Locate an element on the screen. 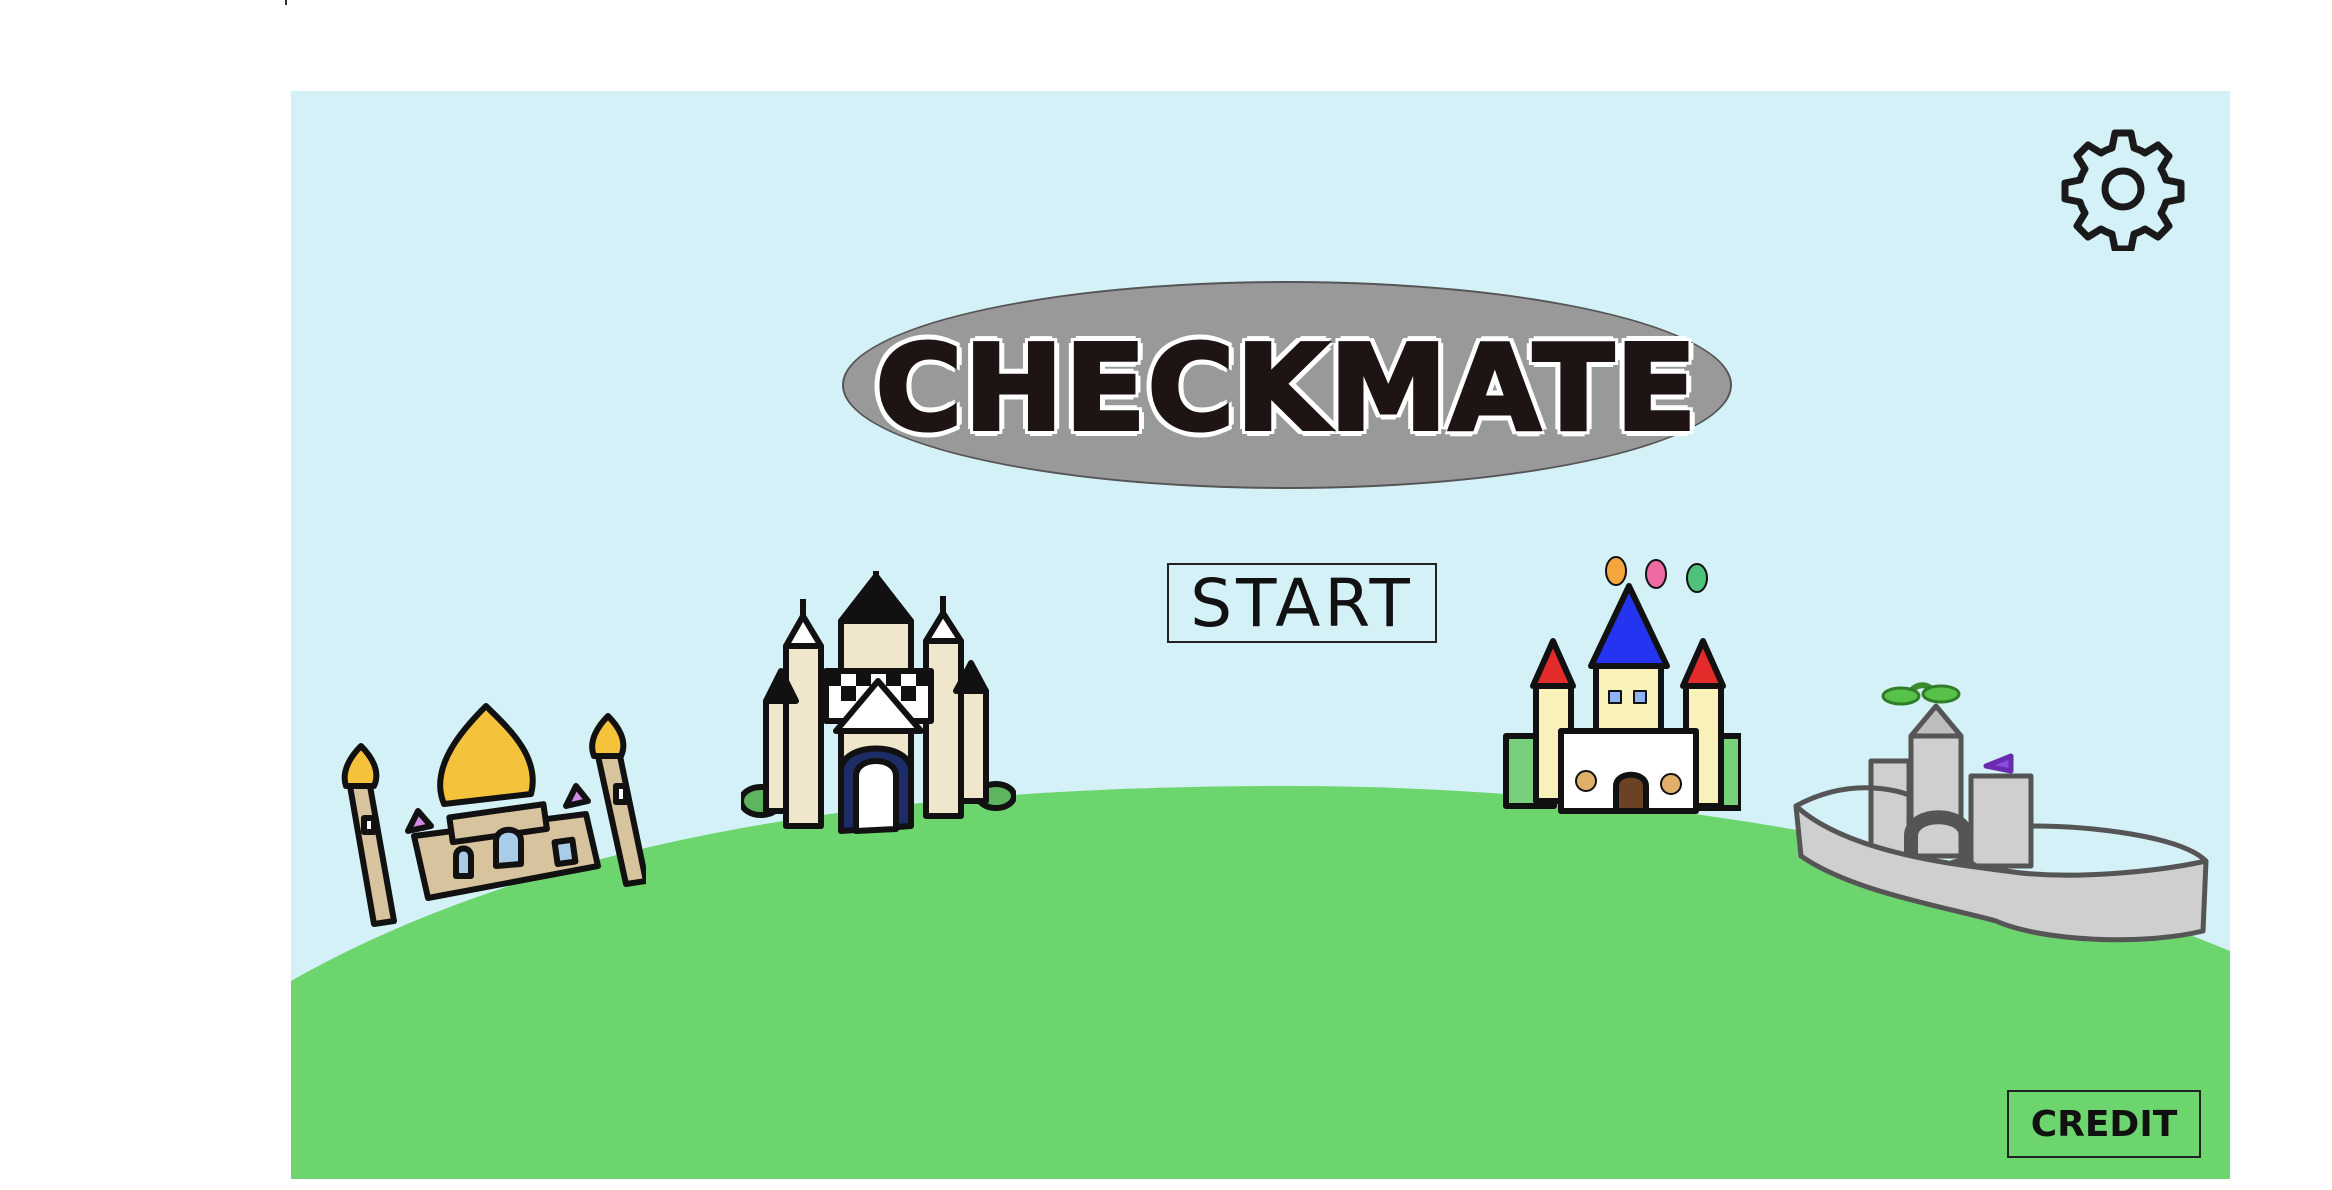  onion-dome-palace is located at coordinates (491, 808).